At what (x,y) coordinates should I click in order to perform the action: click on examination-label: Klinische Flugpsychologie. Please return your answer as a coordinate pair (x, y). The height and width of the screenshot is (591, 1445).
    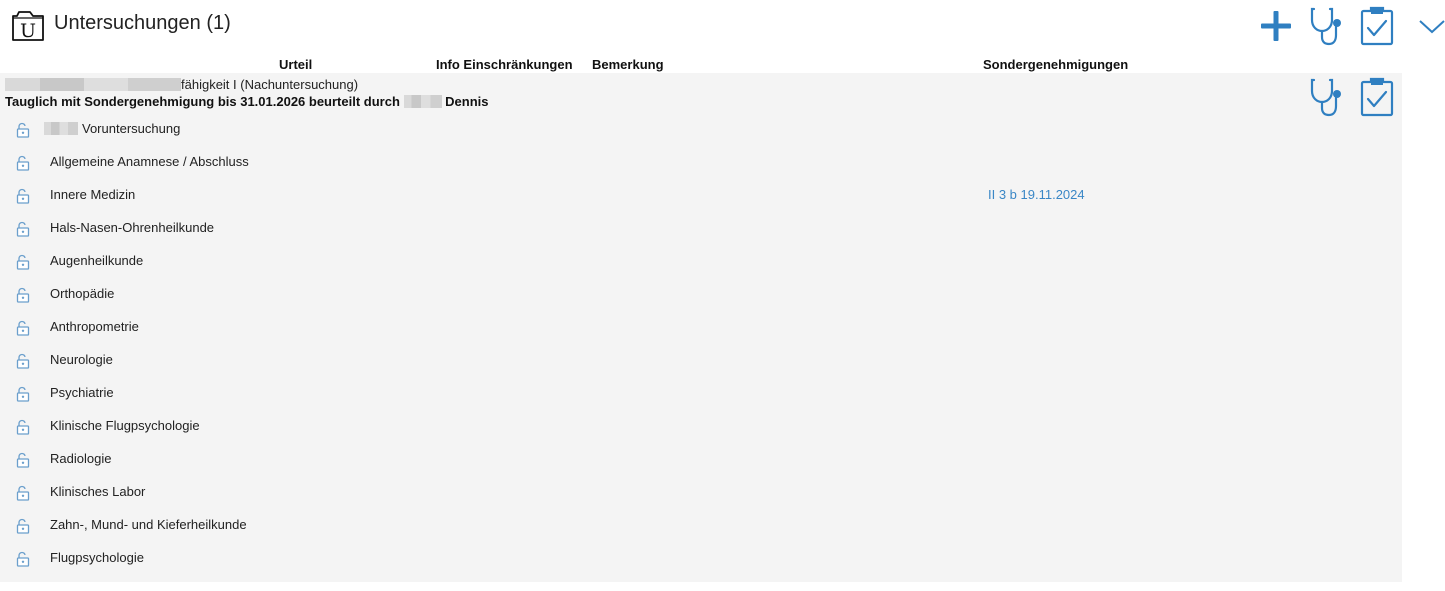
    Looking at the image, I should click on (125, 425).